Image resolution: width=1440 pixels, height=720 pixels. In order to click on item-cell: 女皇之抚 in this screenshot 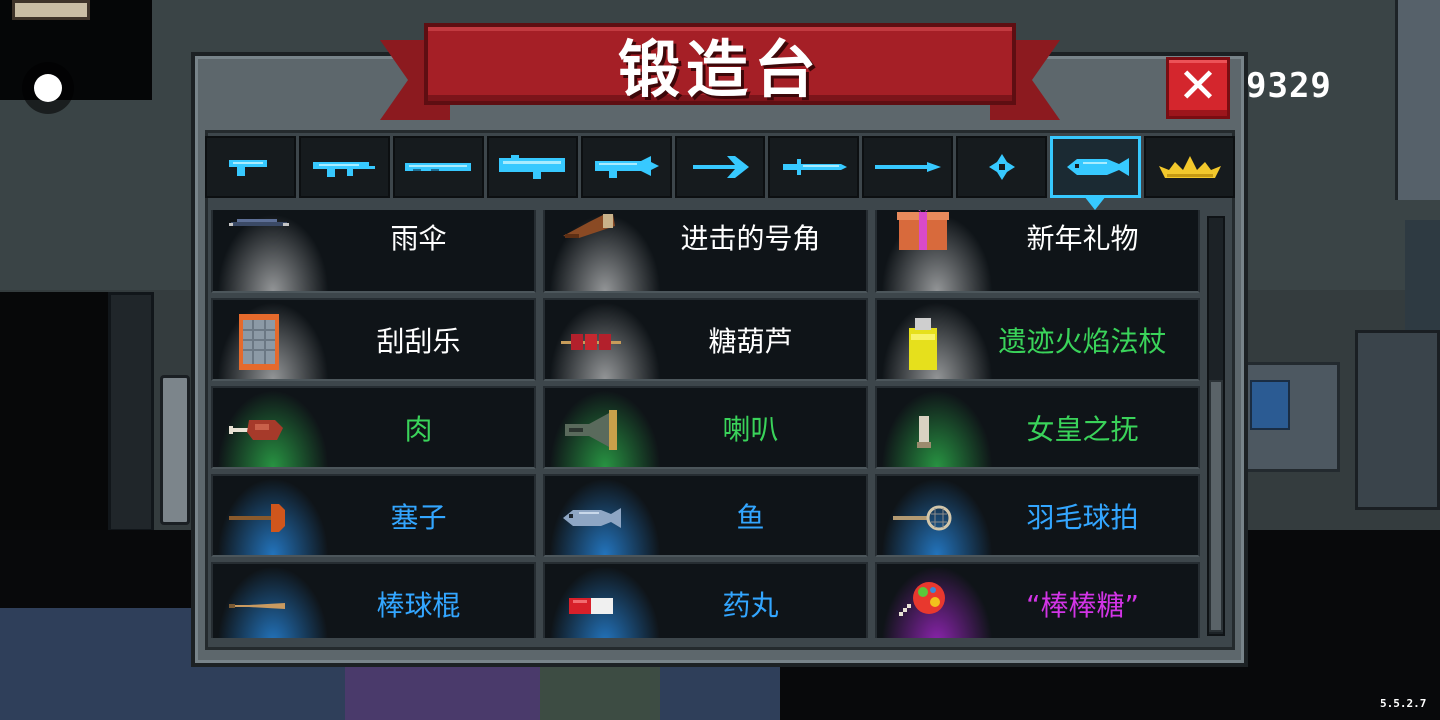, I will do `click(1037, 427)`.